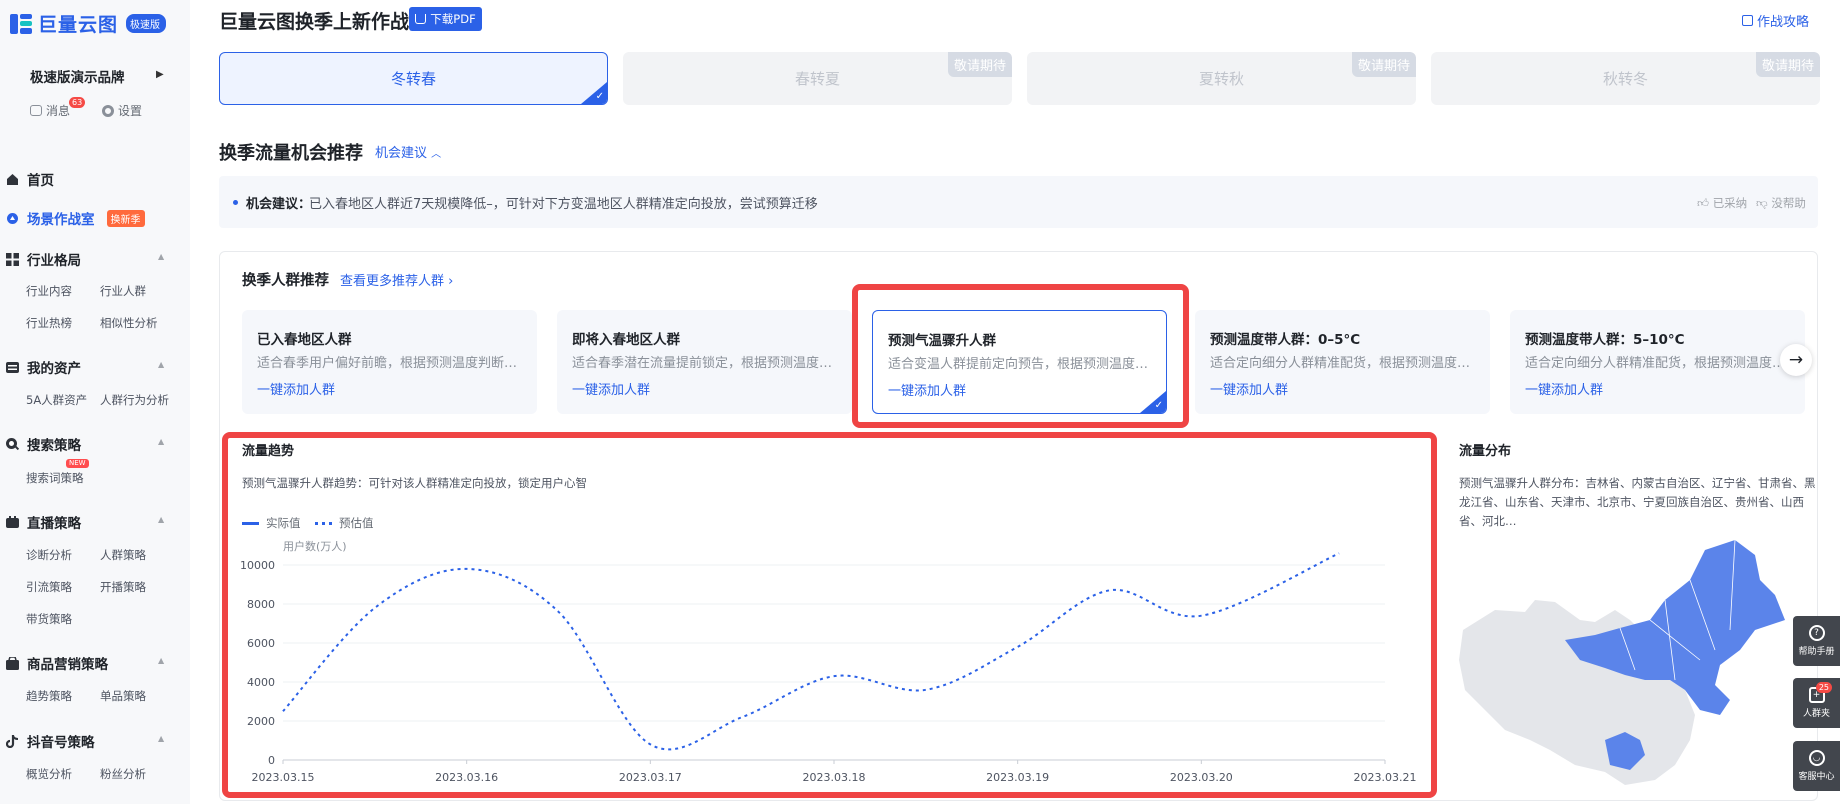 Image resolution: width=1840 pixels, height=804 pixels. Describe the element at coordinates (108, 110) in the screenshot. I see `gear-icon` at that location.